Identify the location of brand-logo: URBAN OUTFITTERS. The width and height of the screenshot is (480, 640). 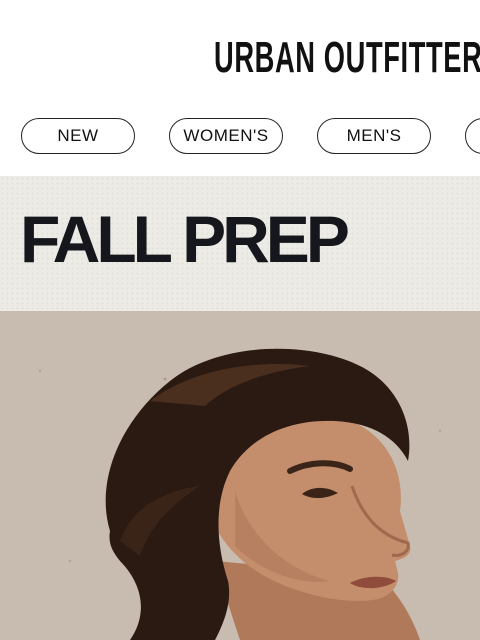
(347, 58).